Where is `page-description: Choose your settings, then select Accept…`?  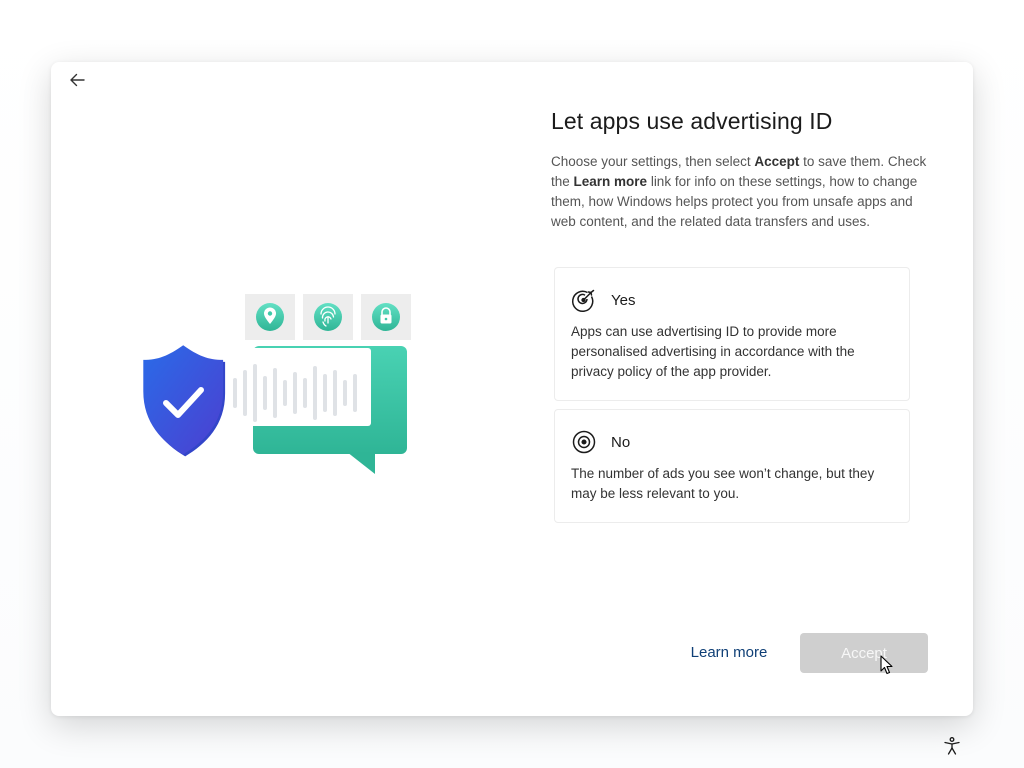 page-description: Choose your settings, then select Accept… is located at coordinates (746, 192).